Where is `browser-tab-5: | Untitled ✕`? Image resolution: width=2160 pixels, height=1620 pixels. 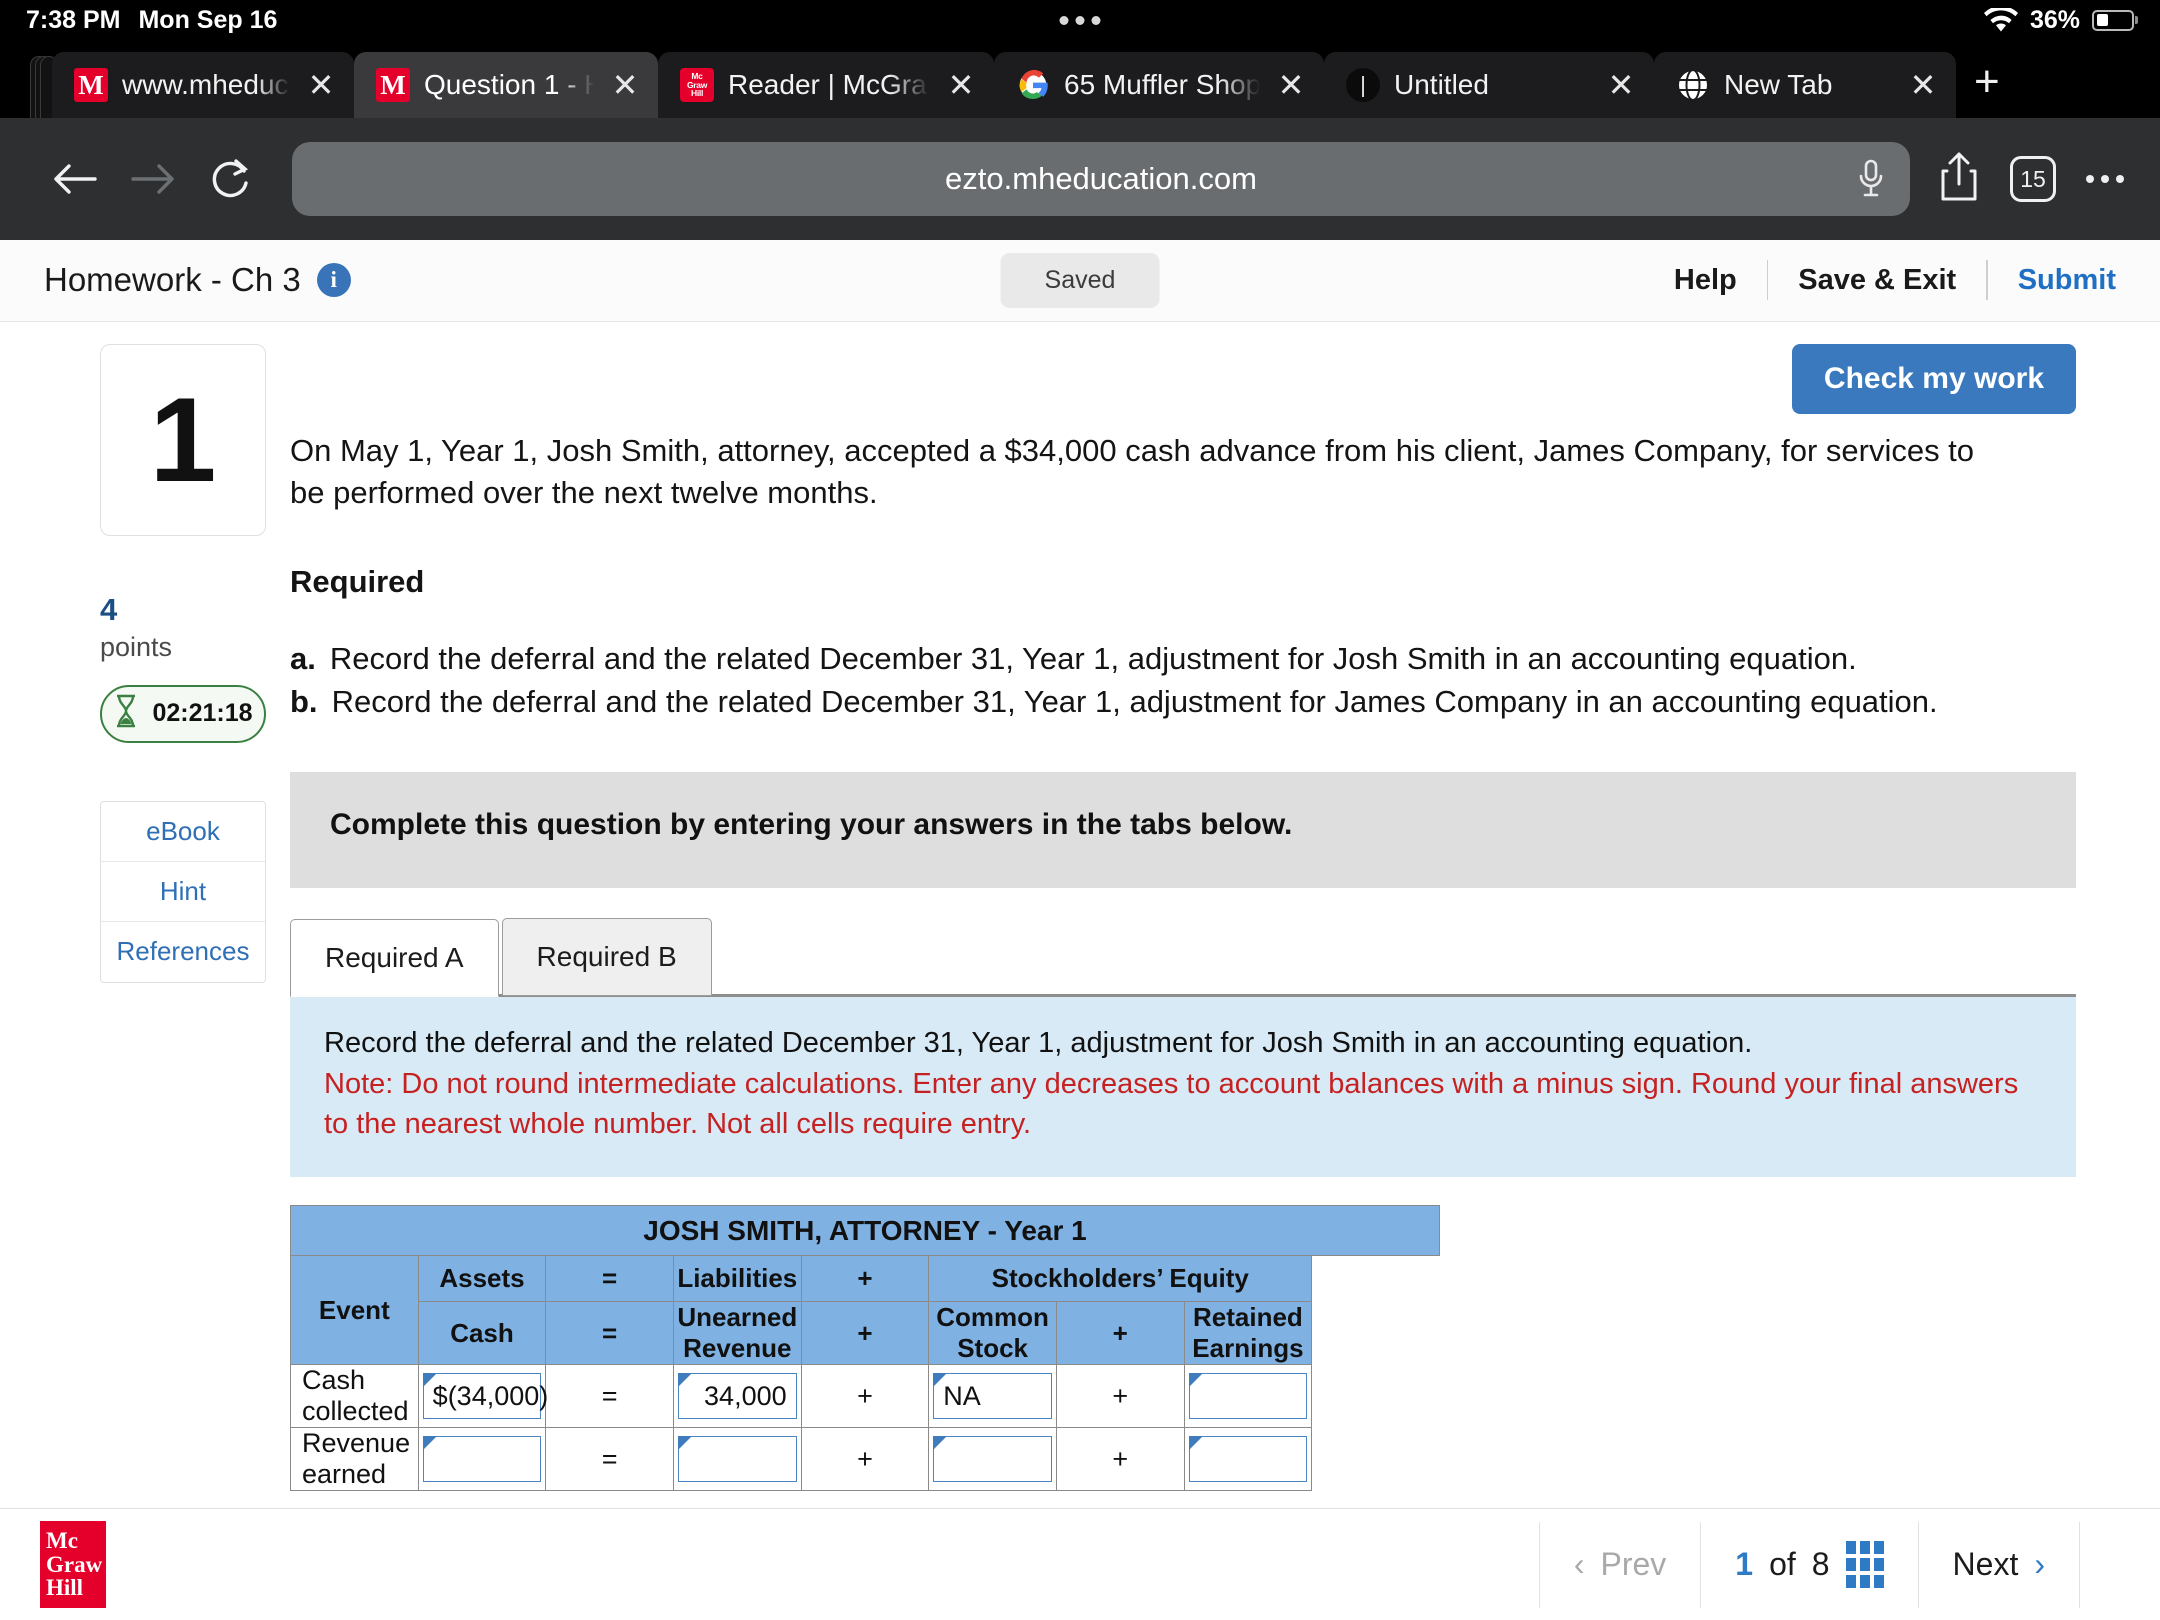
browser-tab-5: | Untitled ✕ is located at coordinates (1489, 85).